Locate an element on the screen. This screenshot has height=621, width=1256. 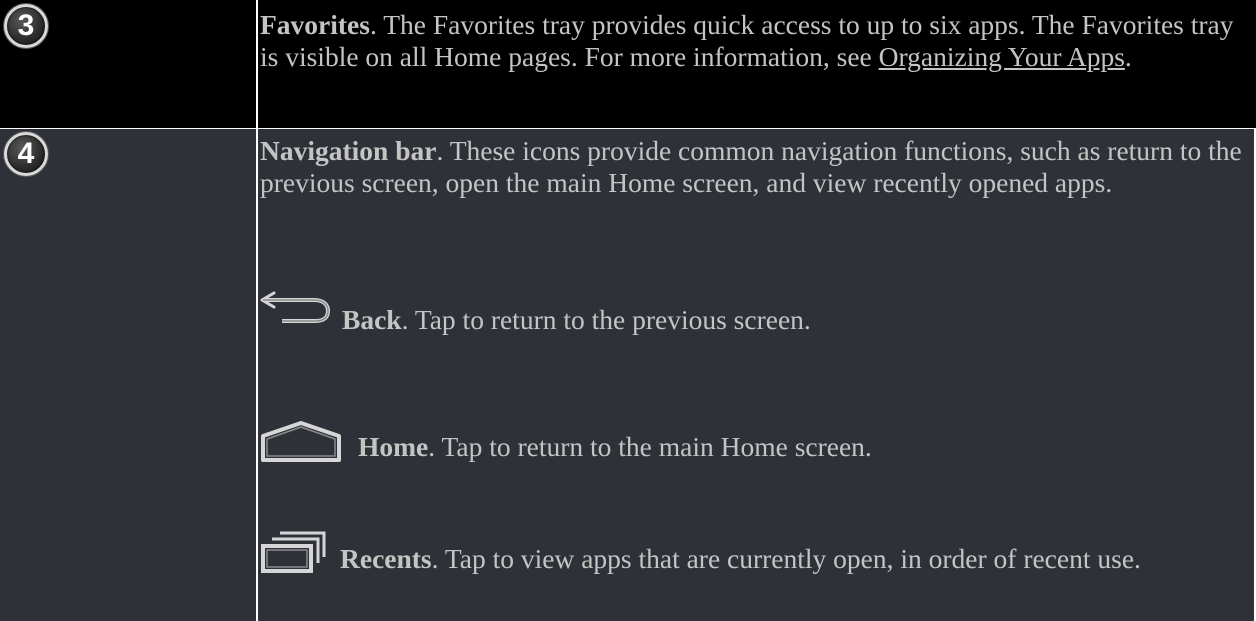
home-label: Home is located at coordinates (393, 446).